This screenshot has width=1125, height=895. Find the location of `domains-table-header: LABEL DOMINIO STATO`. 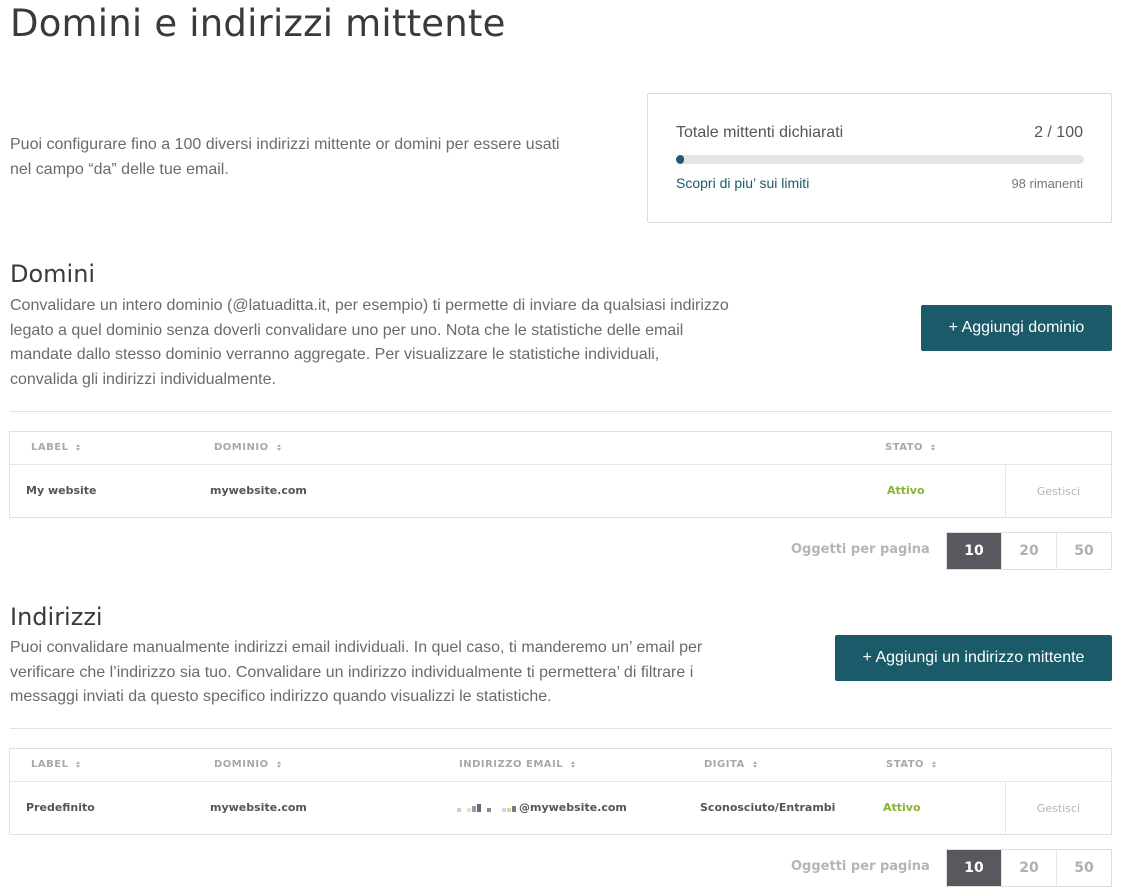

domains-table-header: LABEL DOMINIO STATO is located at coordinates (560, 448).